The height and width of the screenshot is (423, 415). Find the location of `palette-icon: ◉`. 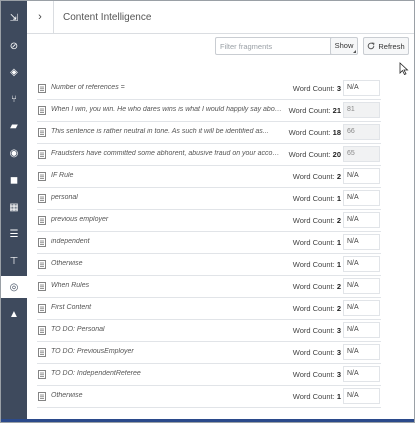

palette-icon: ◉ is located at coordinates (14, 153).